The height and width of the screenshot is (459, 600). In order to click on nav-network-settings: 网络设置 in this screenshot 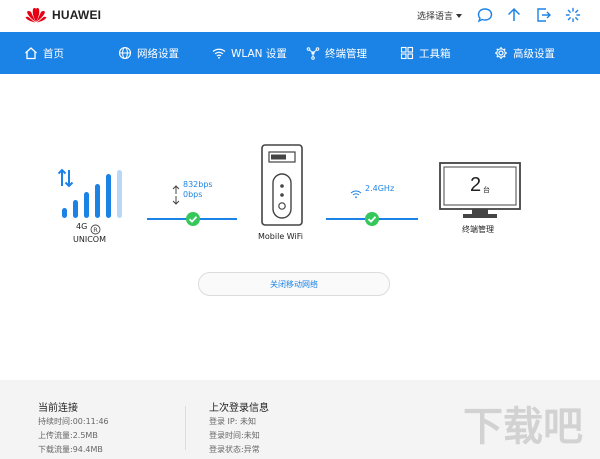, I will do `click(148, 53)`.